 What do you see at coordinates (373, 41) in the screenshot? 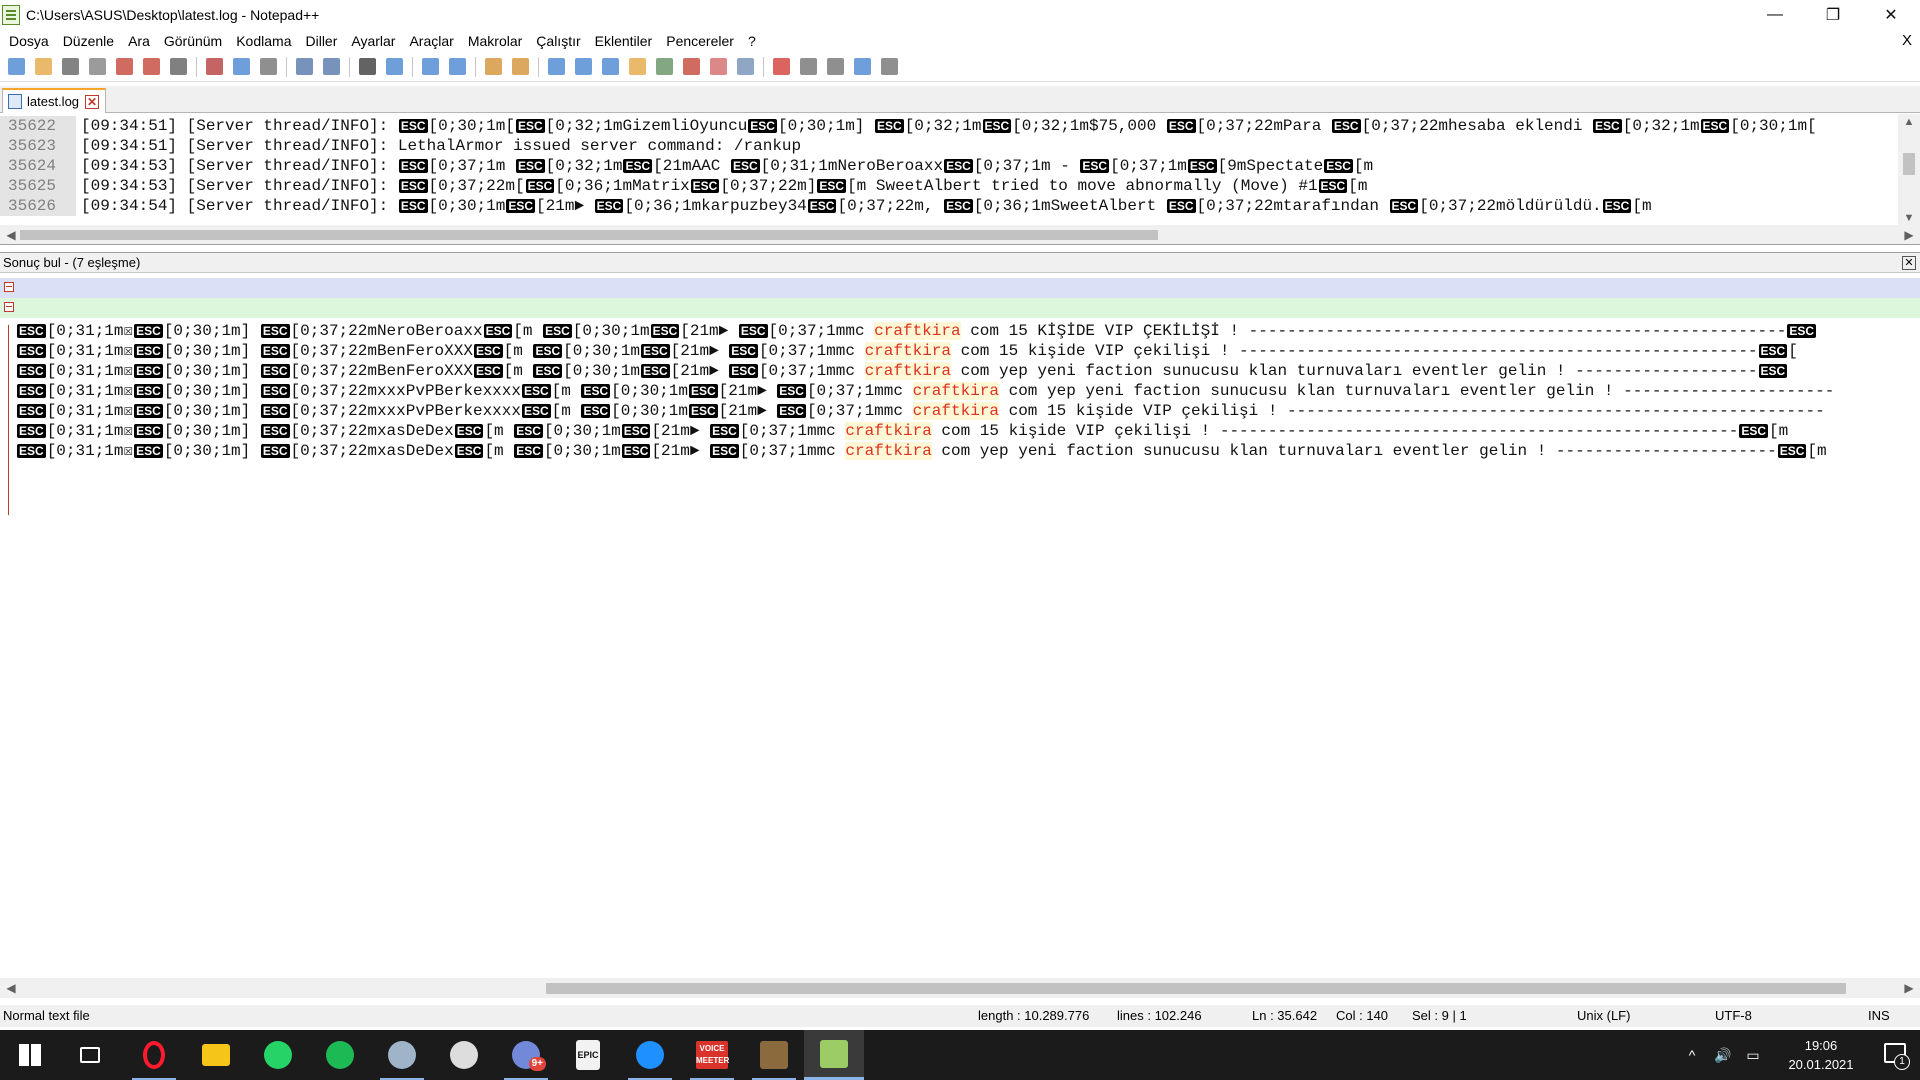
I see `menu-ayarlar: Ayarlar` at bounding box center [373, 41].